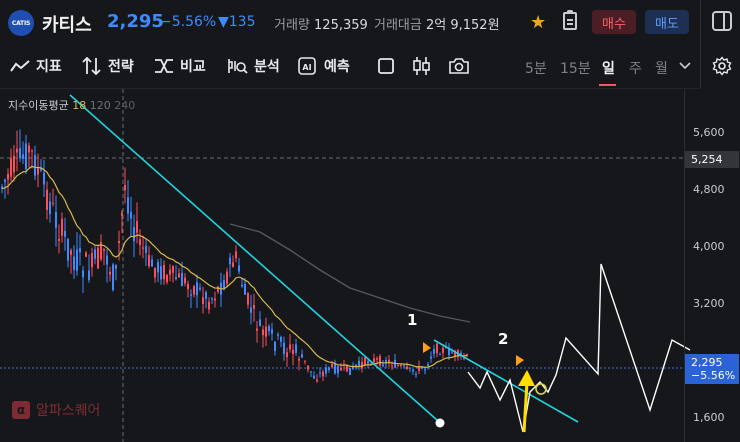 Image resolution: width=740 pixels, height=442 pixels. What do you see at coordinates (20, 66) in the screenshot?
I see `indicator-icon` at bounding box center [20, 66].